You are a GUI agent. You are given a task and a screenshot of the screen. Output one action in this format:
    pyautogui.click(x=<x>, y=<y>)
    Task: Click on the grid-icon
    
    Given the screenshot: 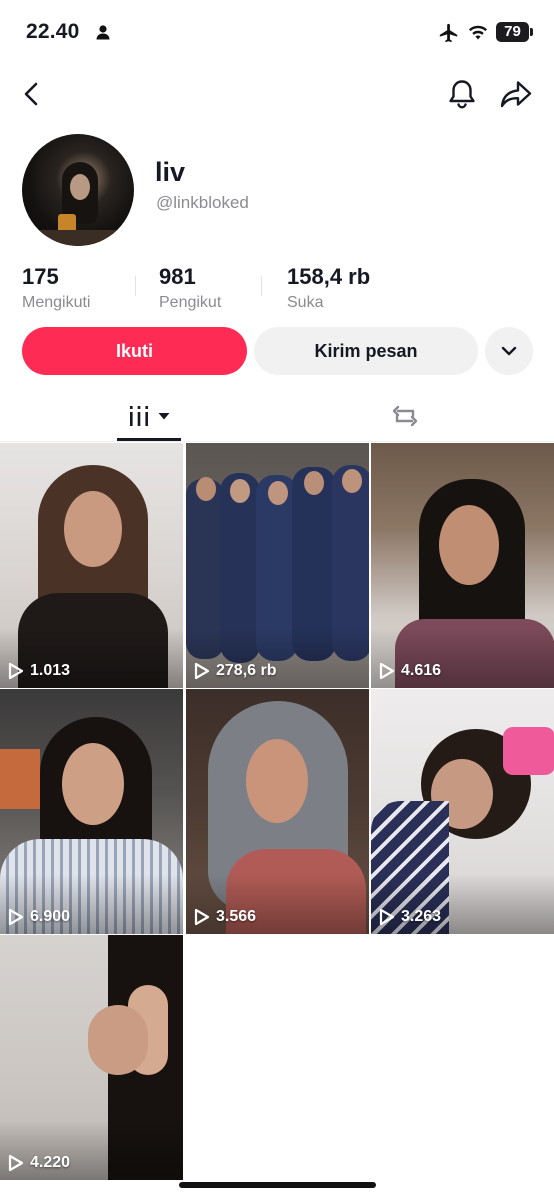 What is the action you would take?
    pyautogui.click(x=139, y=416)
    